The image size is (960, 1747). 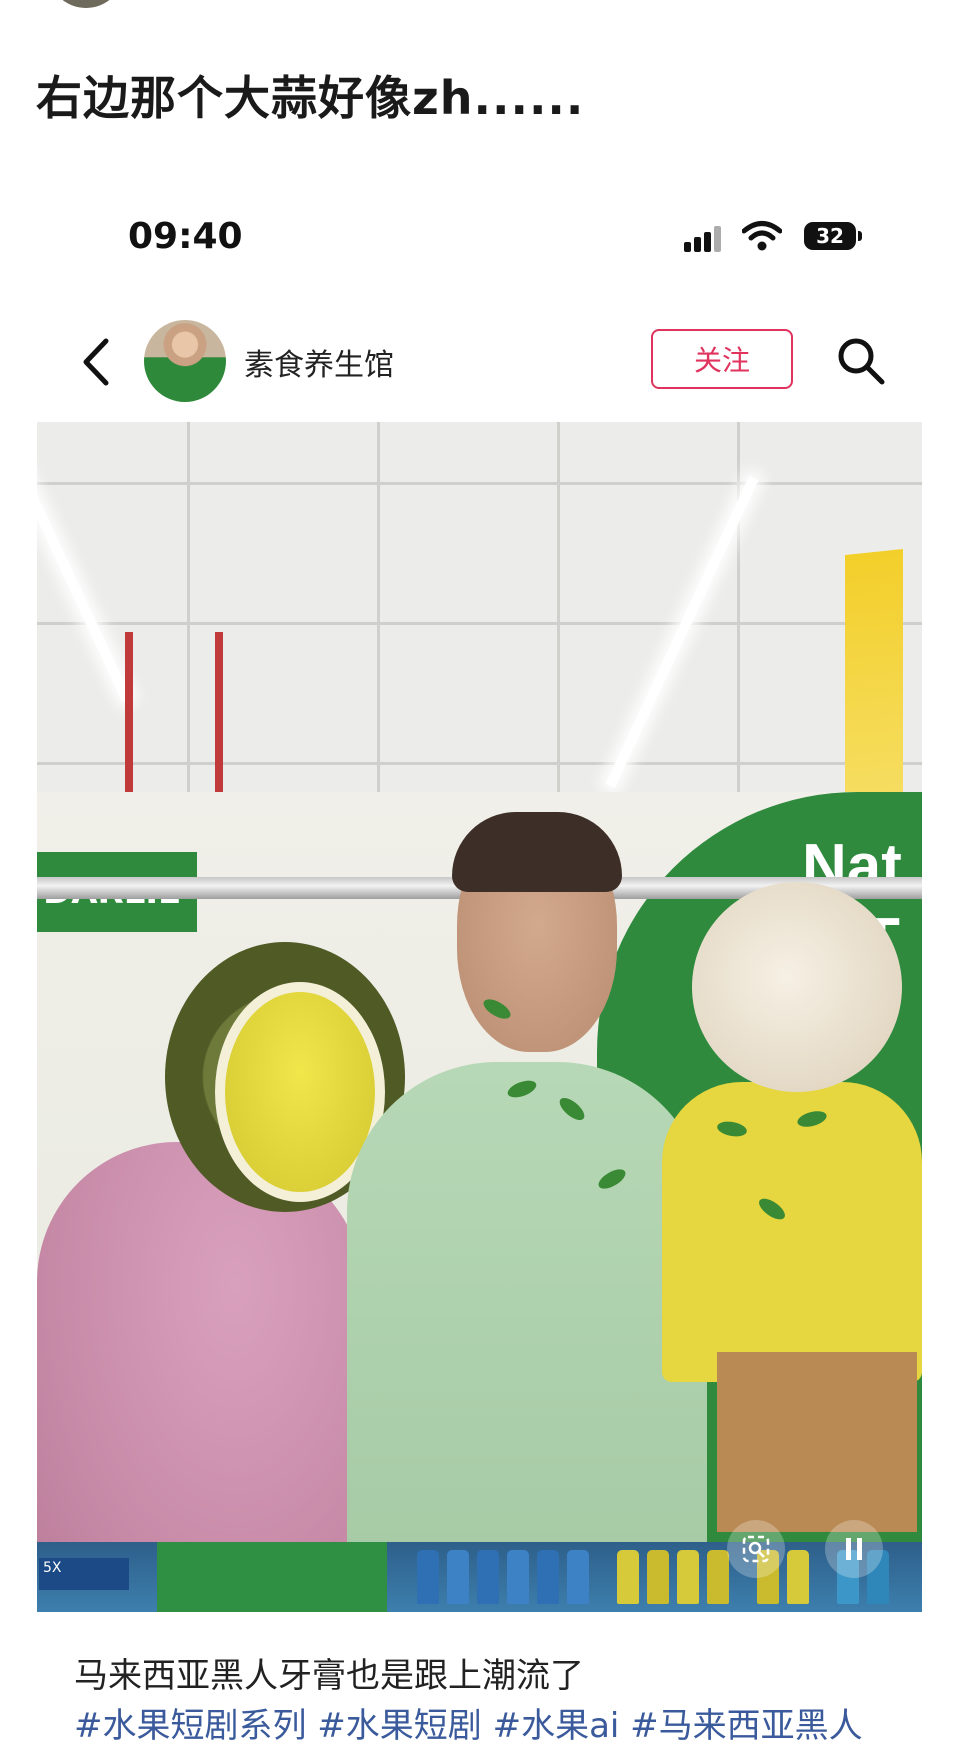 I want to click on poster-avatar, so click(x=86, y=4).